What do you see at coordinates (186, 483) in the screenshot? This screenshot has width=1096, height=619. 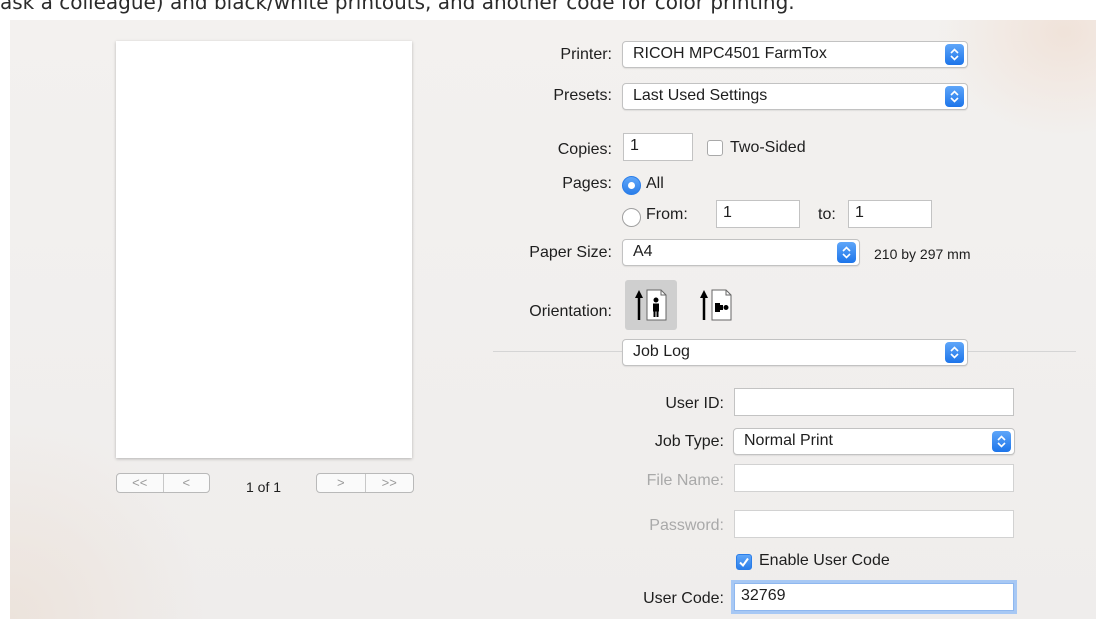 I see `previous-page-button: <` at bounding box center [186, 483].